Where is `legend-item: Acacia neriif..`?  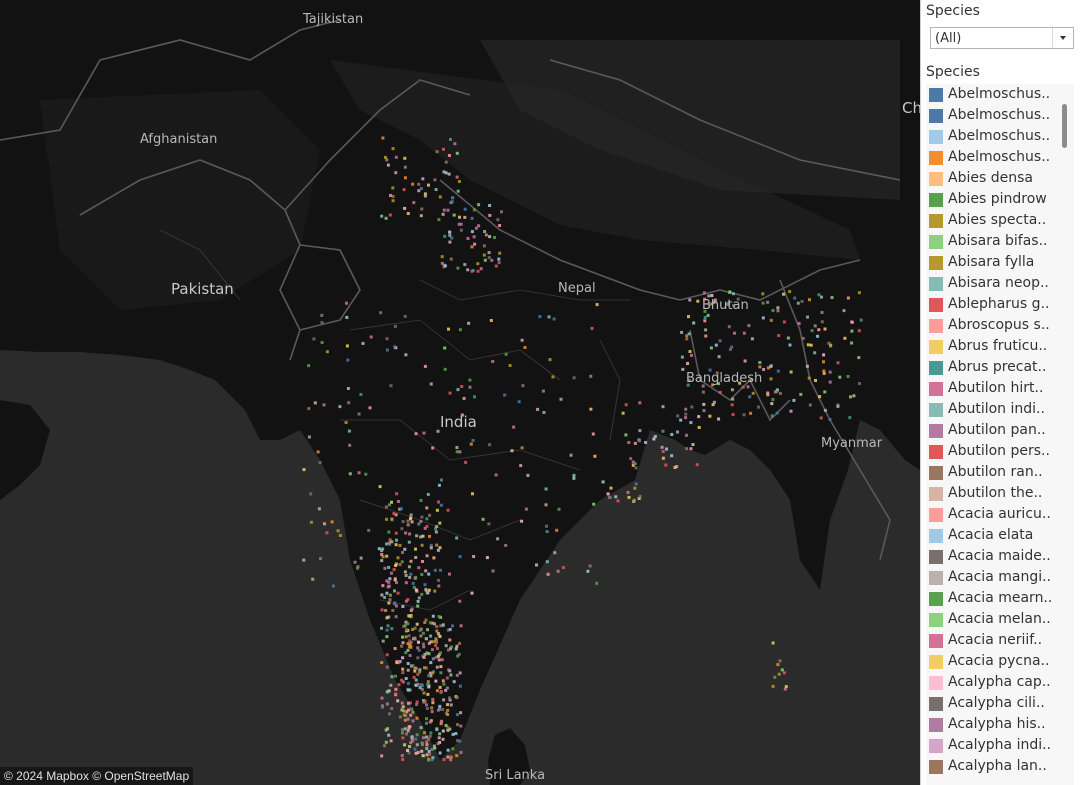 legend-item: Acacia neriif.. is located at coordinates (993, 641).